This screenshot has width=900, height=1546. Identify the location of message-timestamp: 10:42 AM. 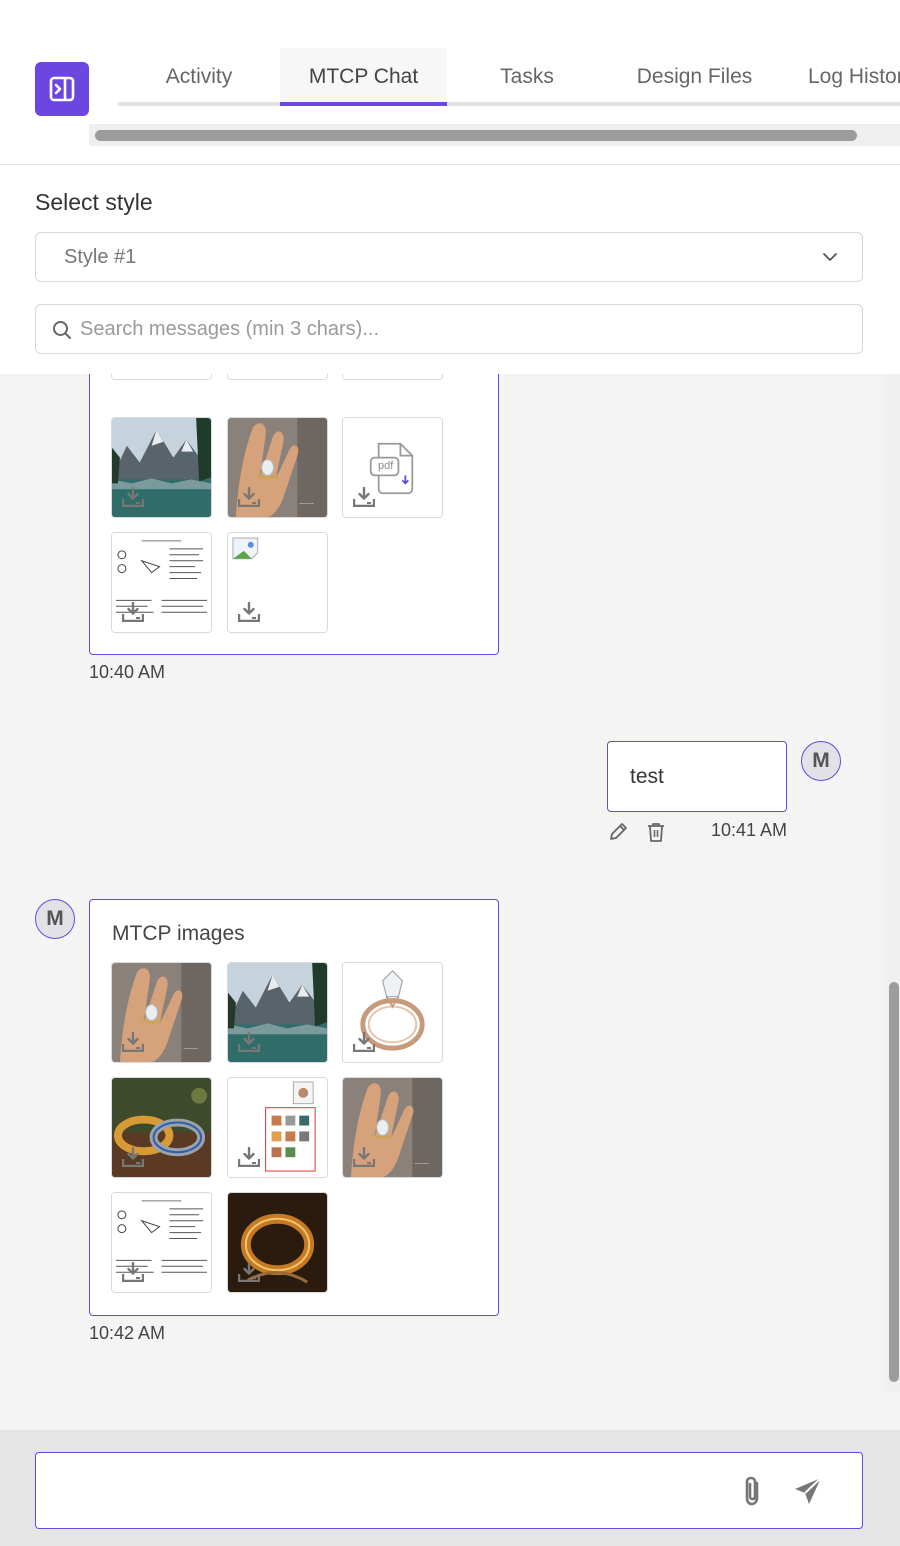
(127, 1333).